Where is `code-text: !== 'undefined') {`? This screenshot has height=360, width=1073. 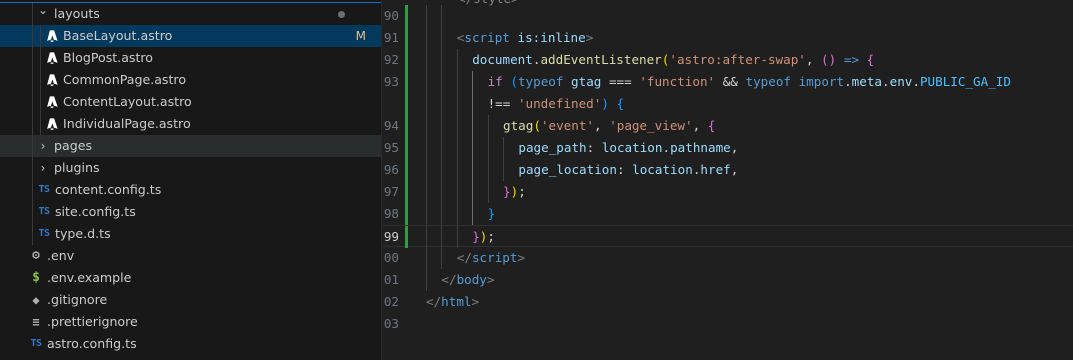 code-text: !== 'undefined') { is located at coordinates (556, 104).